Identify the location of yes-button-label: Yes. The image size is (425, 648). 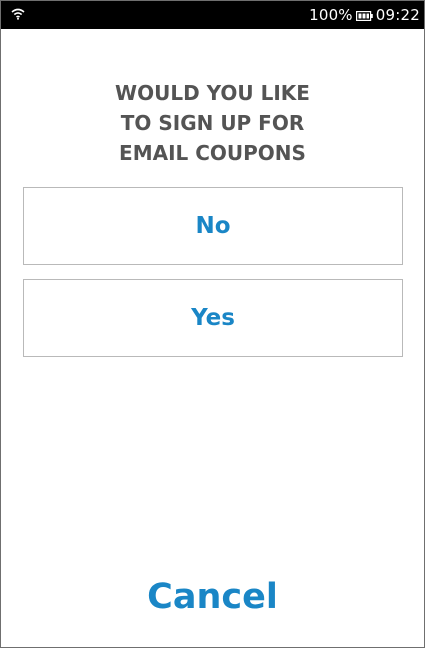
(213, 318).